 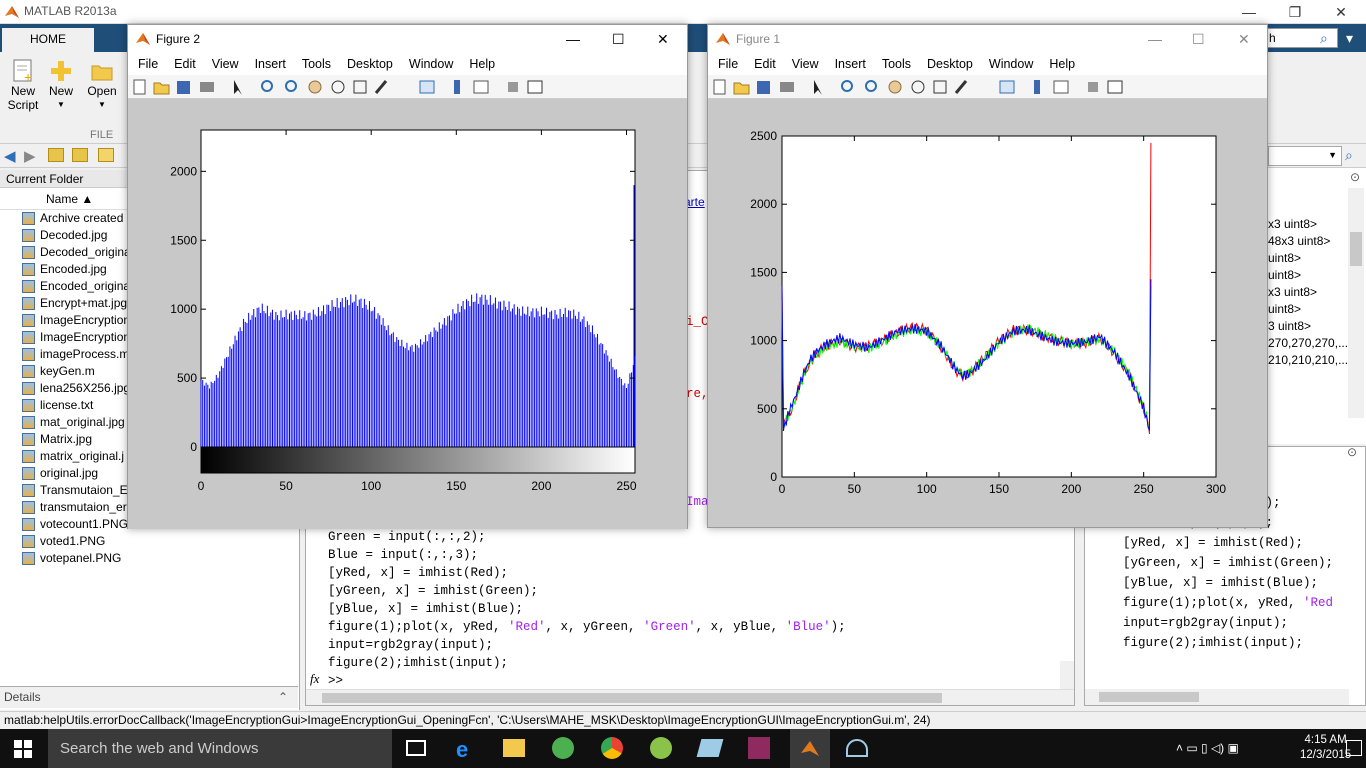 What do you see at coordinates (1067, 675) in the screenshot?
I see `vertical-scrollbar` at bounding box center [1067, 675].